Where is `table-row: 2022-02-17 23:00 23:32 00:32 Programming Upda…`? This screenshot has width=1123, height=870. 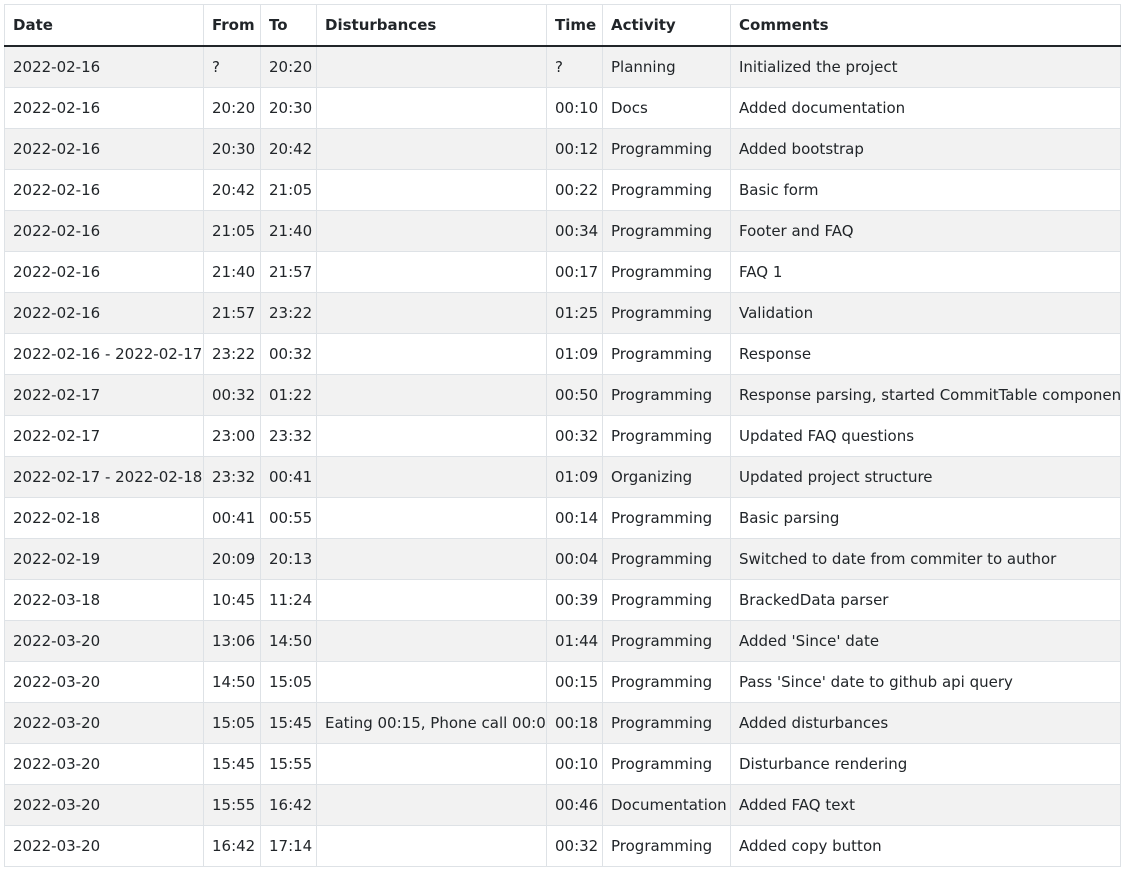
table-row: 2022-02-17 23:00 23:32 00:32 Programming Upda… is located at coordinates (562, 436).